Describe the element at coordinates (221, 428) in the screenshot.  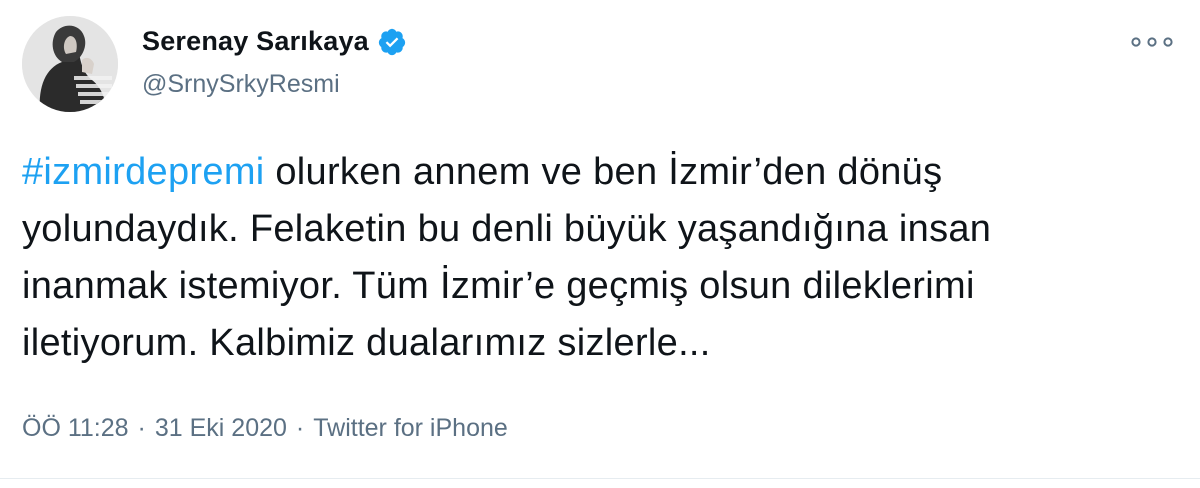
I see `tweet-date: 31 Eki 2020` at that location.